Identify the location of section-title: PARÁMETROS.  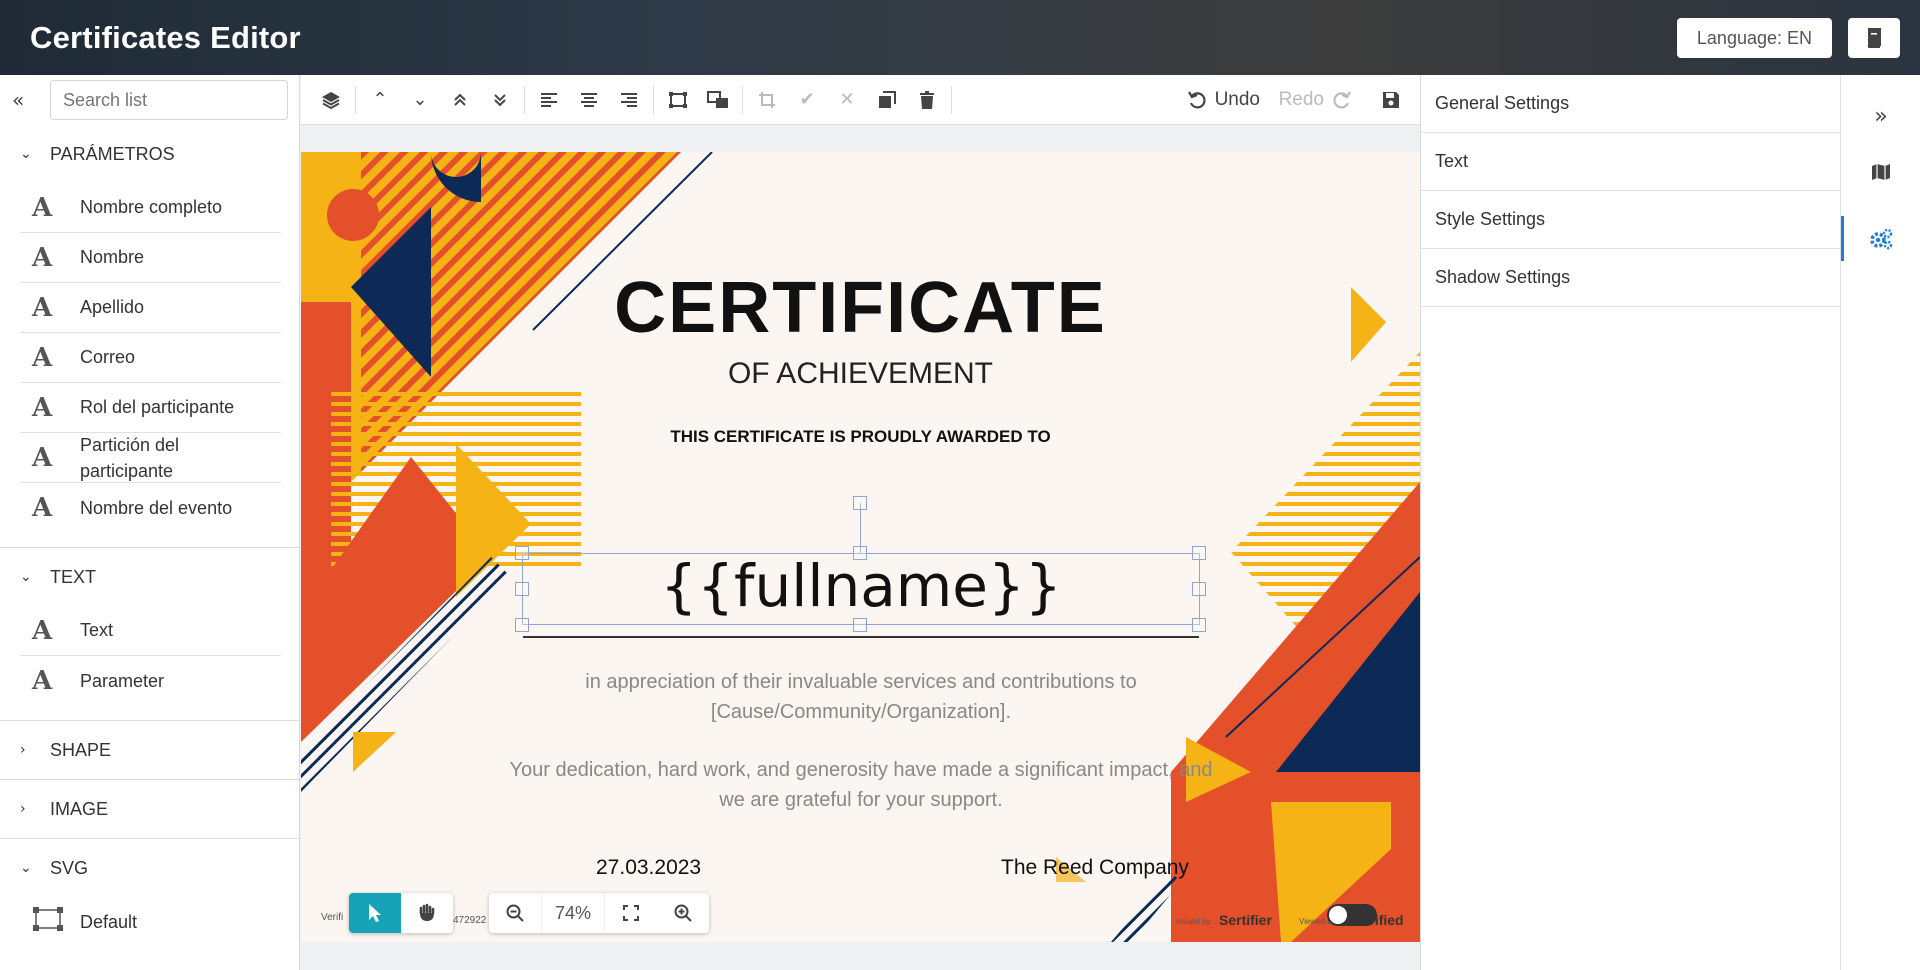
(112, 153).